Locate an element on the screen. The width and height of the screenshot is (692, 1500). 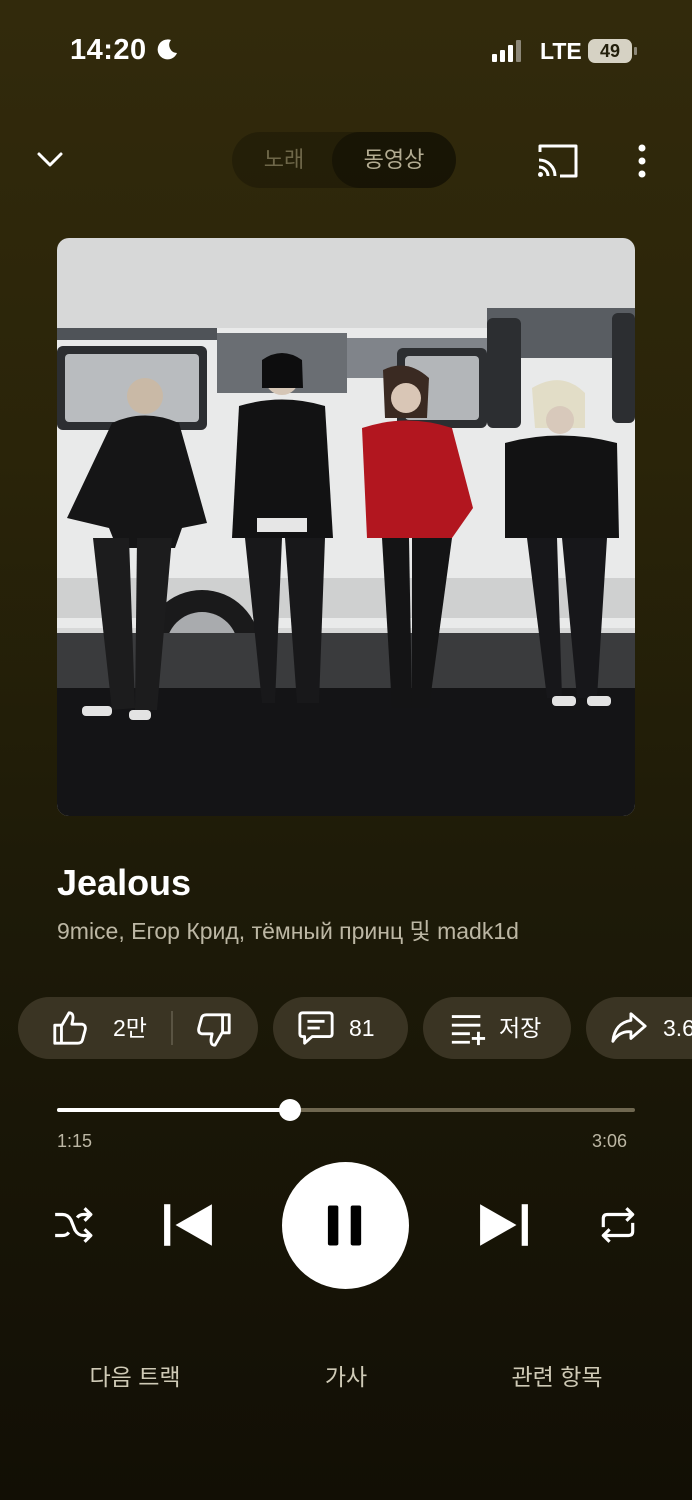
pause-button is located at coordinates (345, 1225).